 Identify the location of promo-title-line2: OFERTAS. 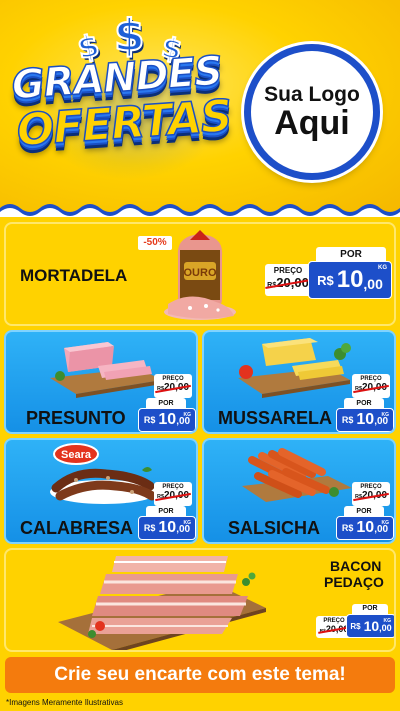
(124, 123).